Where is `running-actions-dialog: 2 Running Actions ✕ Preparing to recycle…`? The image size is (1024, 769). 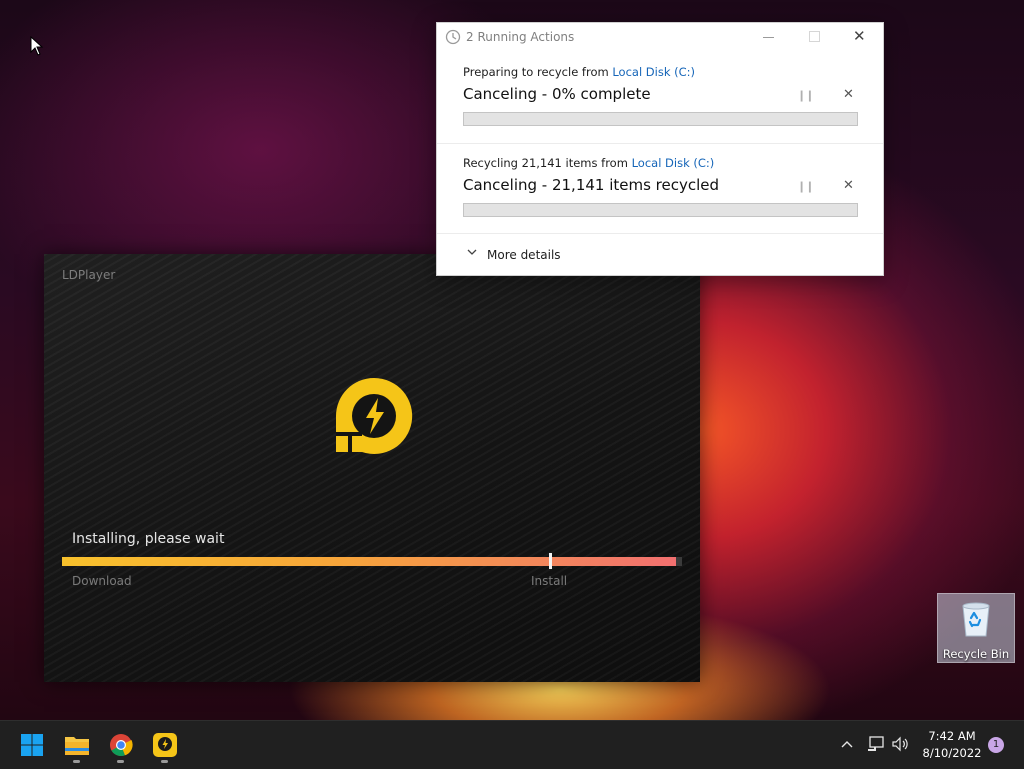
running-actions-dialog: 2 Running Actions ✕ Preparing to recycle… is located at coordinates (660, 149).